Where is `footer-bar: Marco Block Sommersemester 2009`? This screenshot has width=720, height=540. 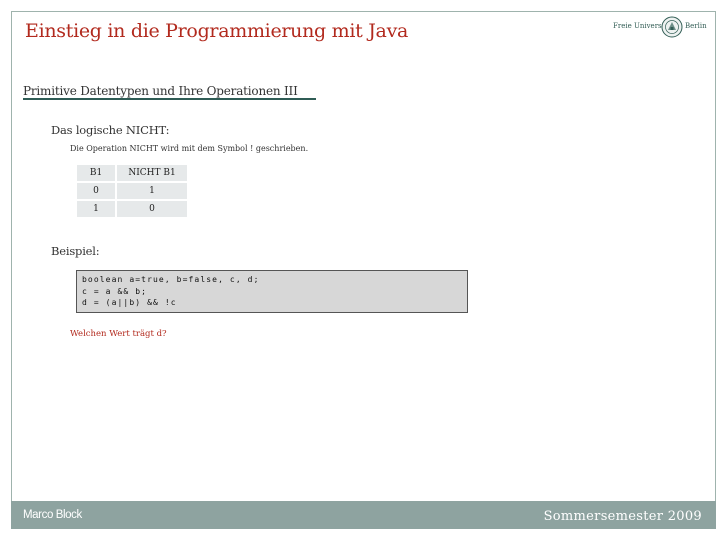
footer-bar: Marco Block Sommersemester 2009 is located at coordinates (363, 515).